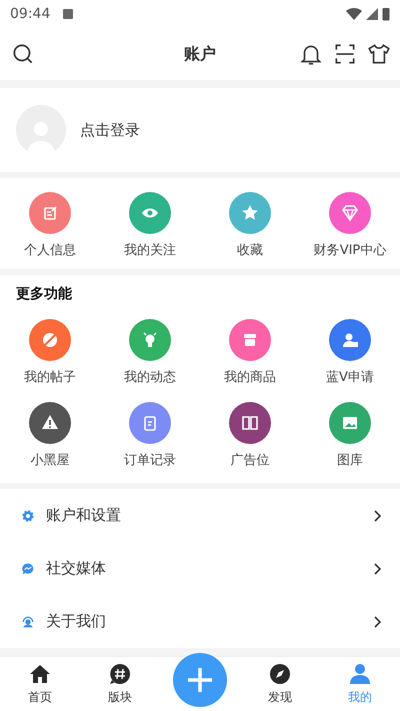  Describe the element at coordinates (250, 250) in the screenshot. I see `feature-label: 收藏` at that location.